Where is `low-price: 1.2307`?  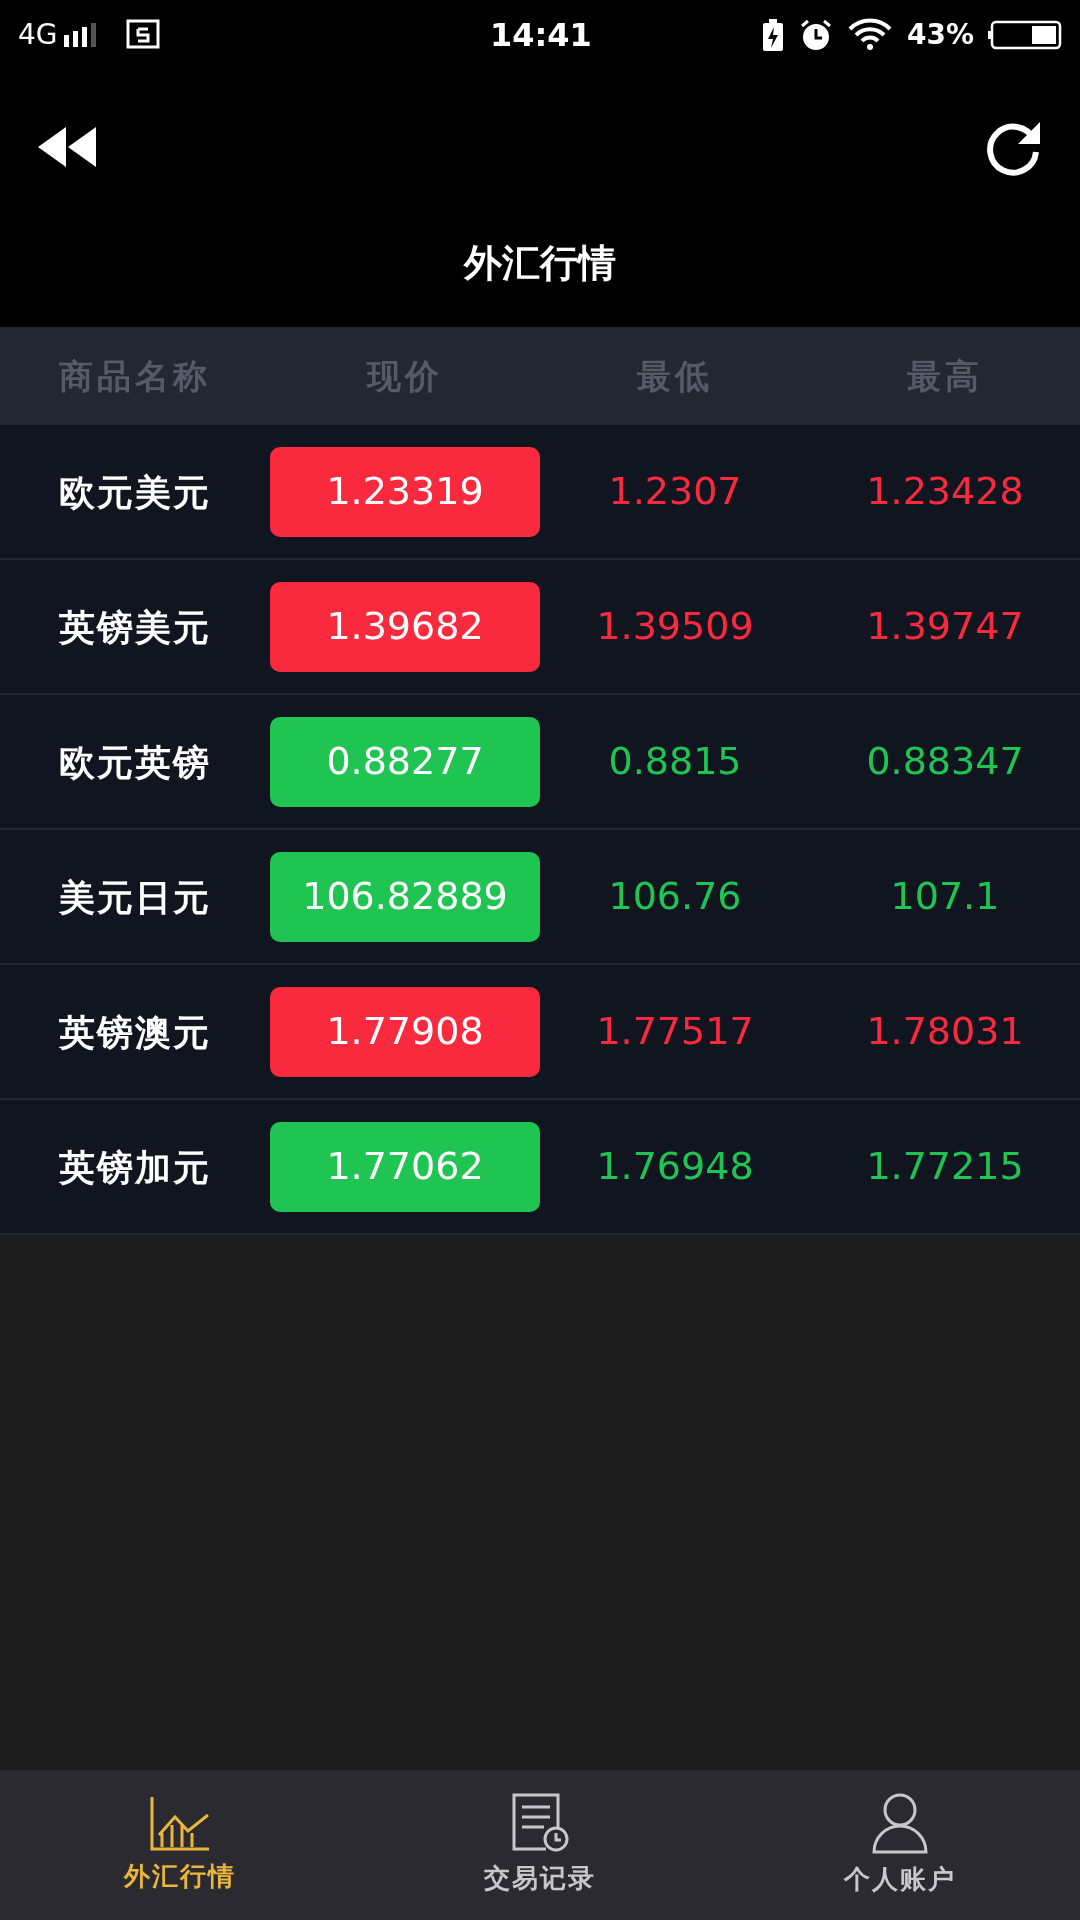 low-price: 1.2307 is located at coordinates (675, 491).